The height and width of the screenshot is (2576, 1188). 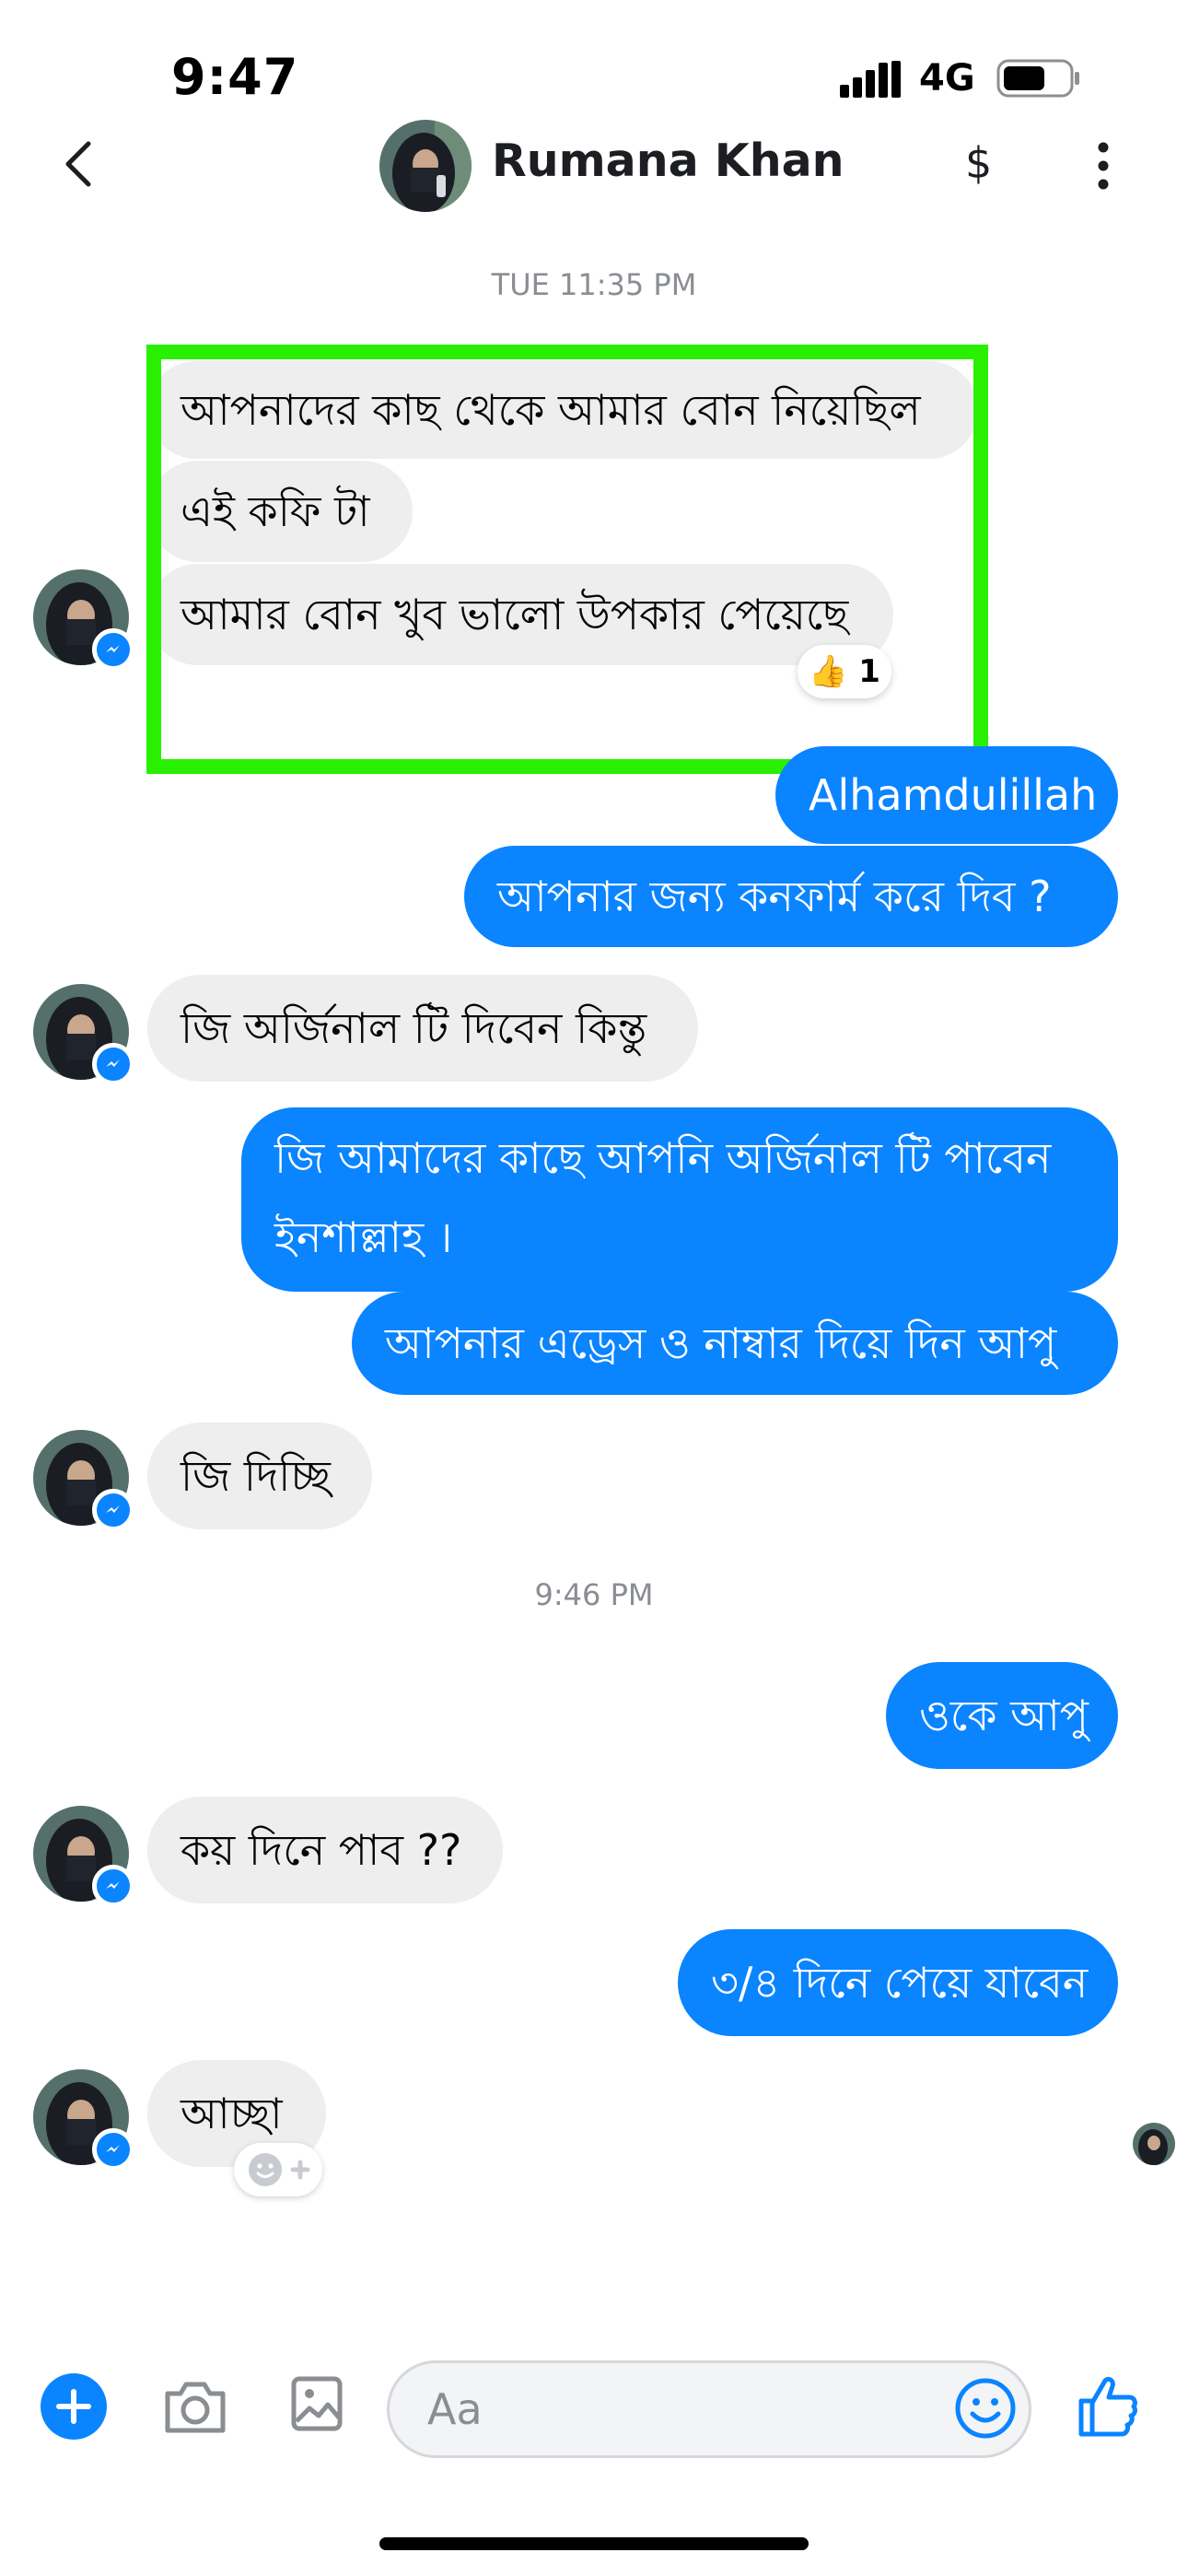 What do you see at coordinates (1037, 78) in the screenshot?
I see `battery-icon` at bounding box center [1037, 78].